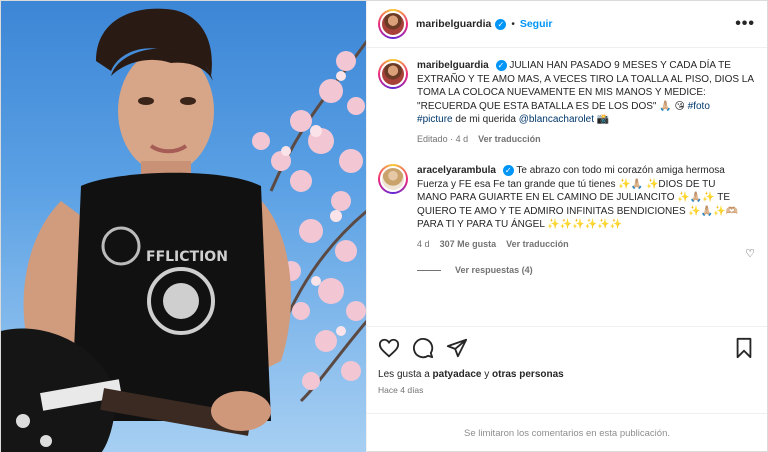 This screenshot has height=452, width=768. I want to click on photo-credit-user: @blancacharolet, so click(556, 119).